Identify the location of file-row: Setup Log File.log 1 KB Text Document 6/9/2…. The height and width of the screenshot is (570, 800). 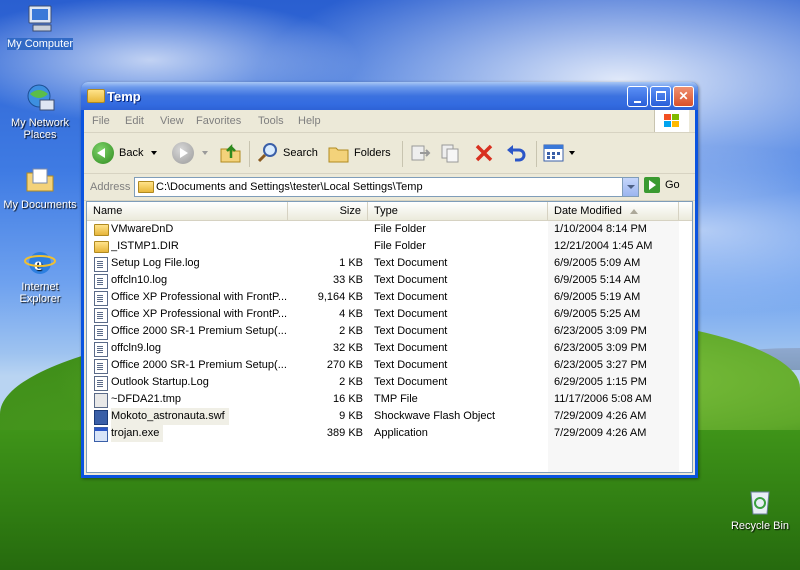
(383, 263).